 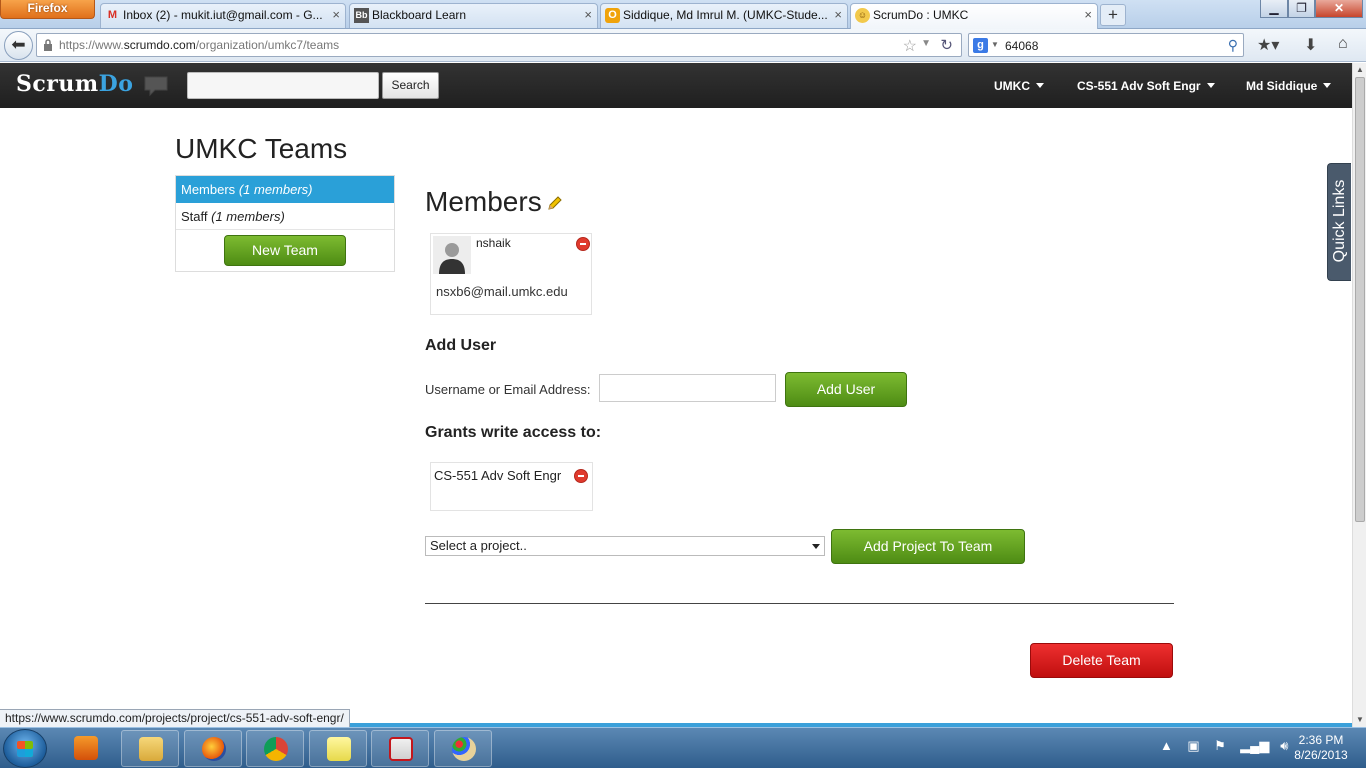 What do you see at coordinates (995, 44) in the screenshot?
I see `search-engine-dropdown-icon: ▼` at bounding box center [995, 44].